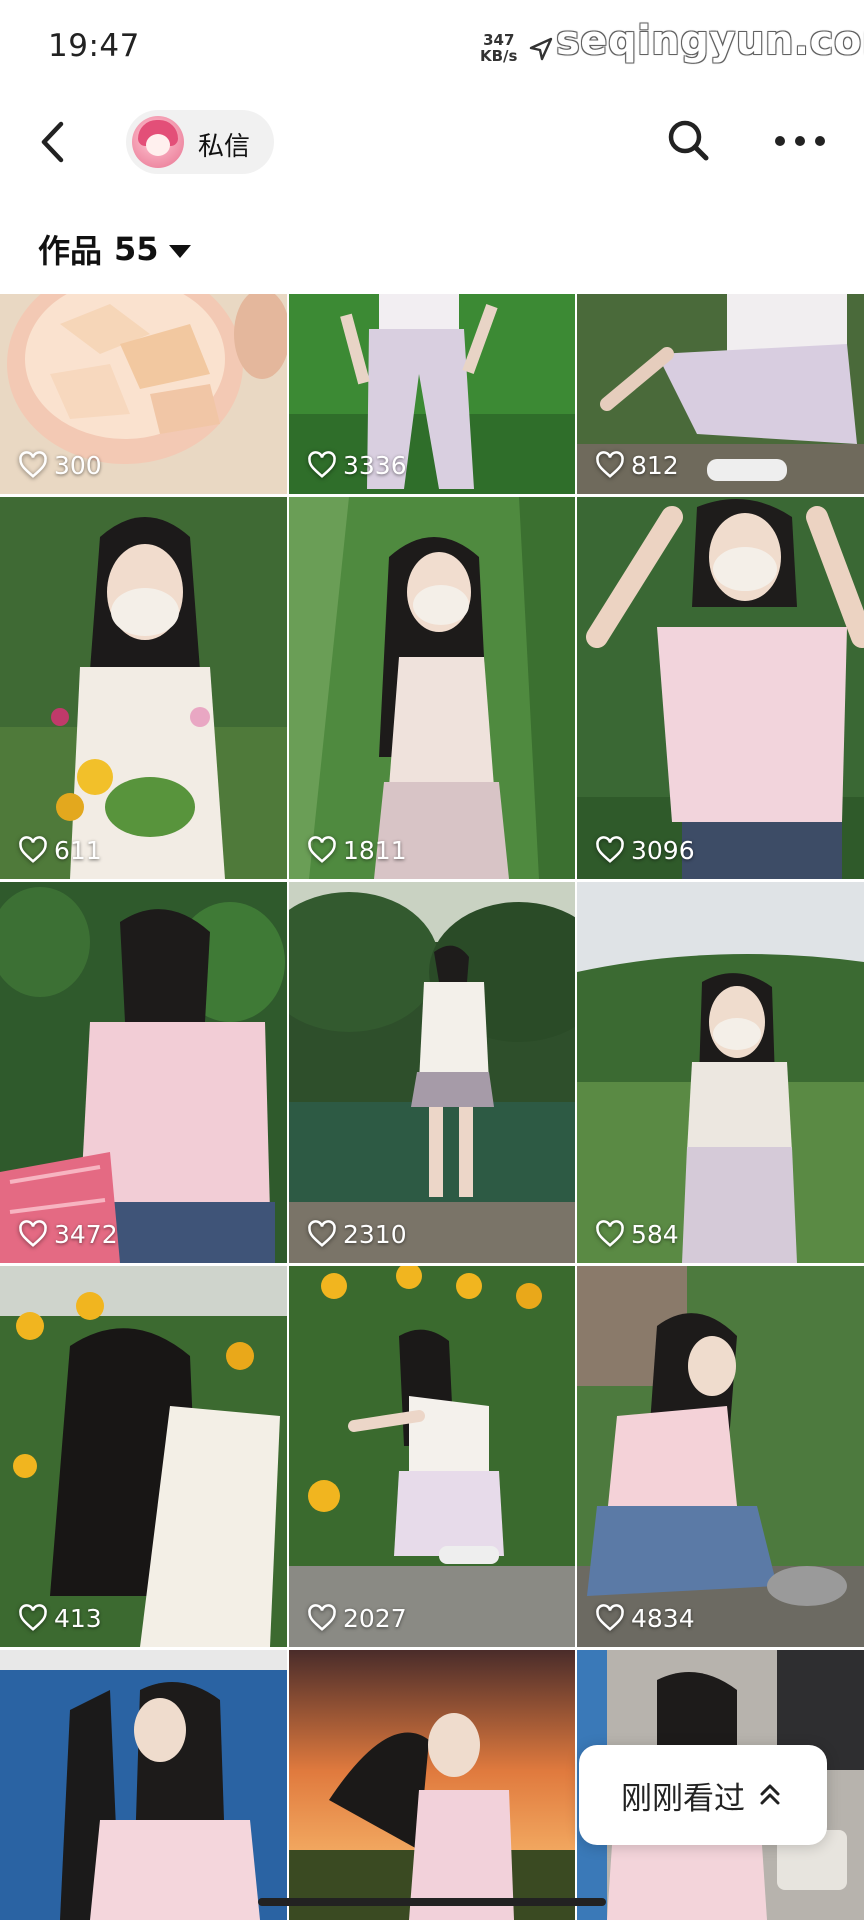 Image resolution: width=864 pixels, height=1920 pixels. I want to click on recently-viewed-button: 刚刚看过, so click(703, 1795).